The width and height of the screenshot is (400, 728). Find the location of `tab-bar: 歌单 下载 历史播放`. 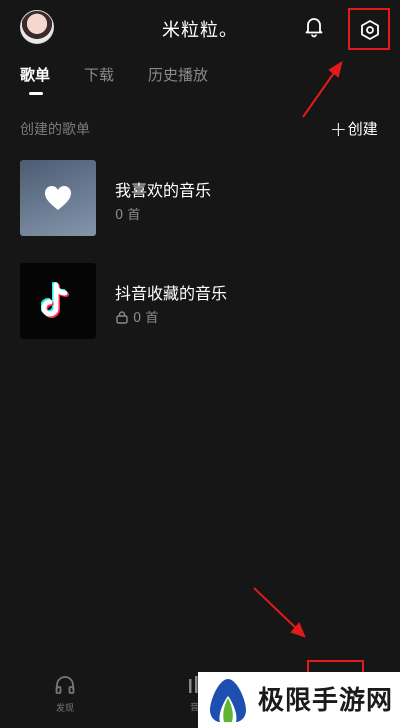

tab-bar: 歌单 下载 历史播放 is located at coordinates (114, 81).